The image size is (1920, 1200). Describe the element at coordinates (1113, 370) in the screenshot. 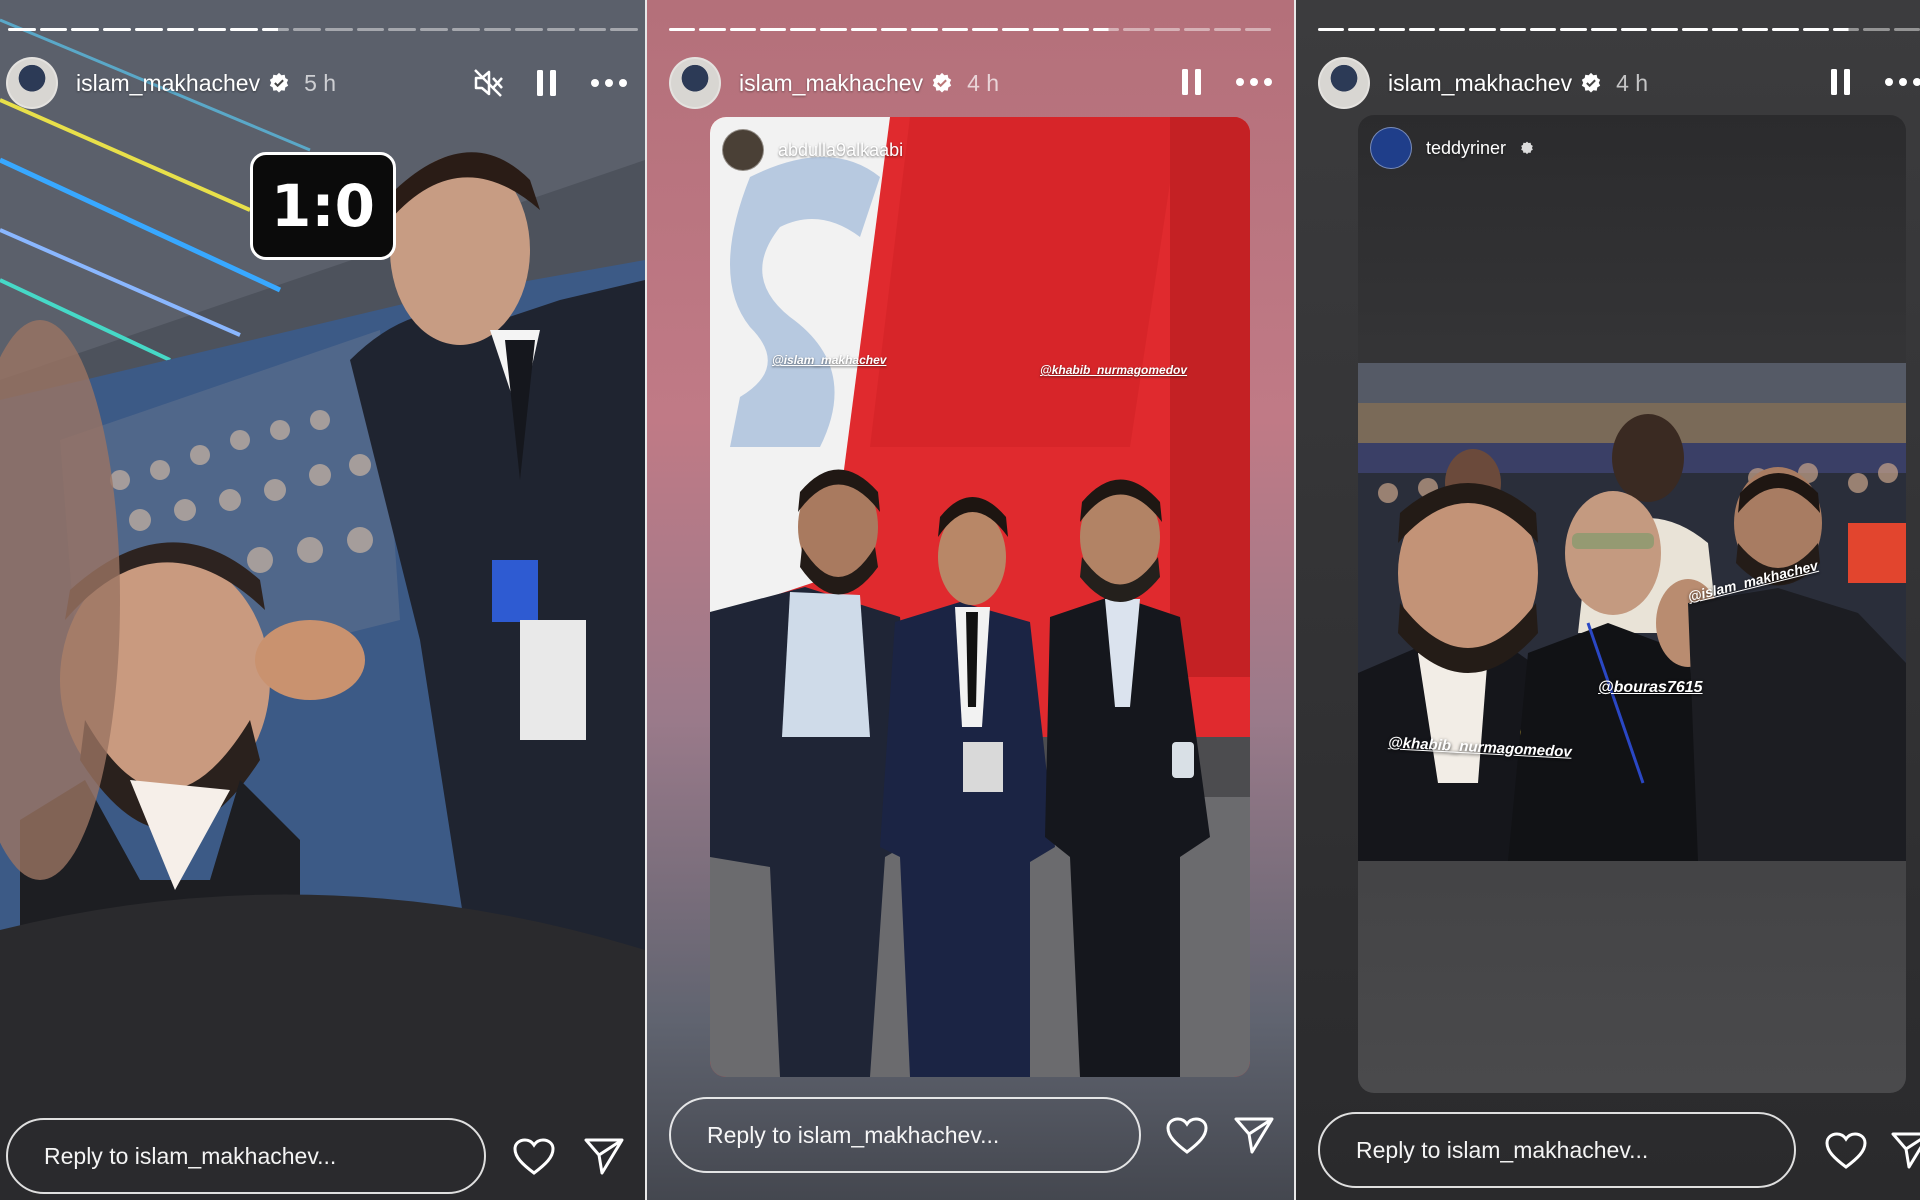

I see `mention-tag: @khabib_nurmagomedov` at that location.